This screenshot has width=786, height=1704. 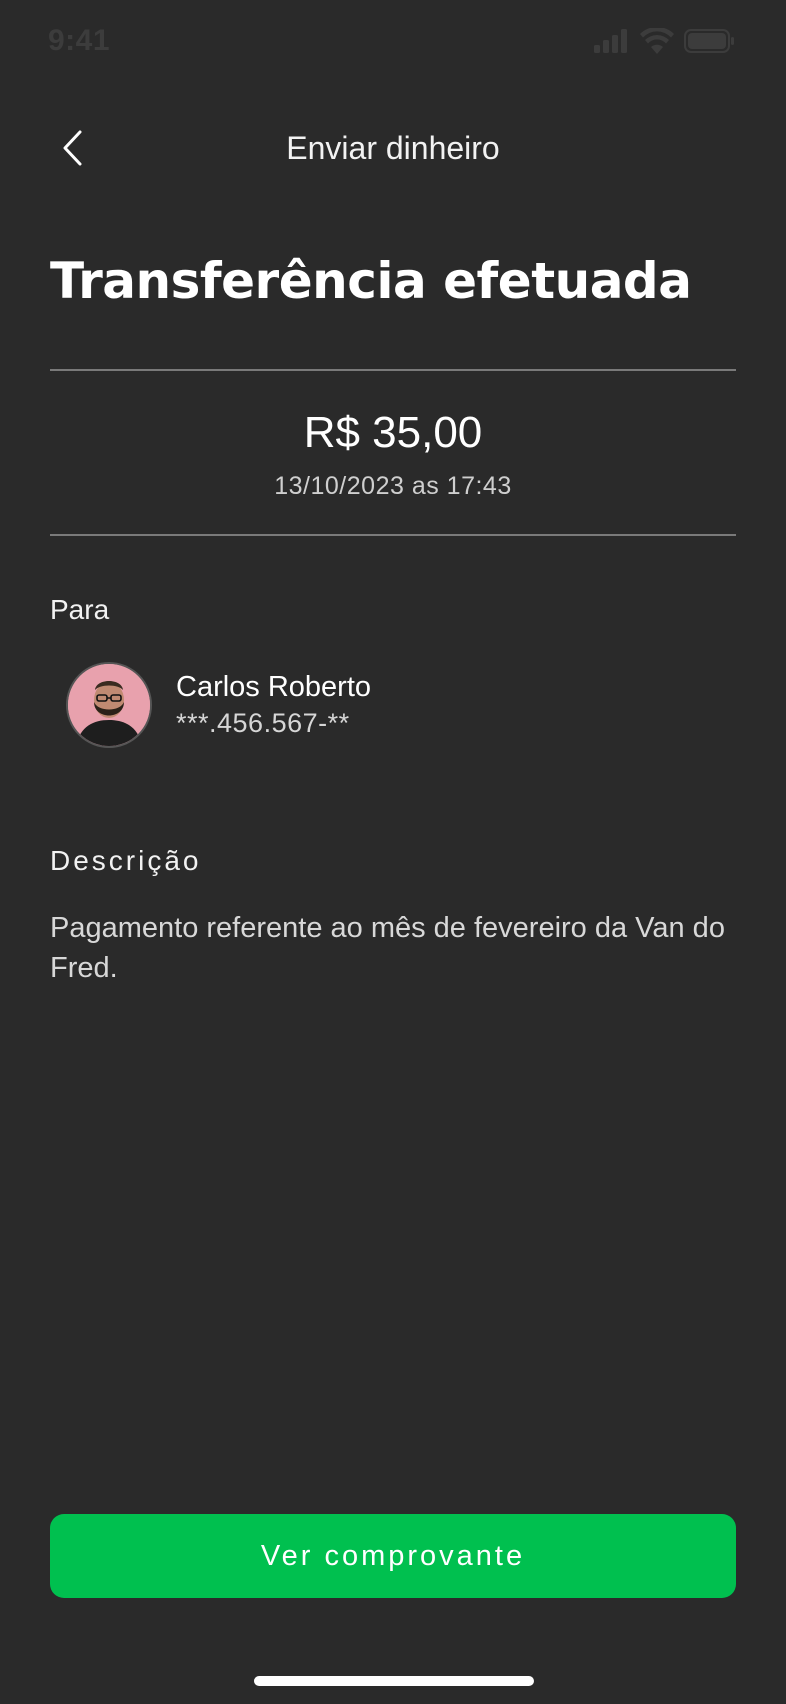 I want to click on battery-icon, so click(x=710, y=43).